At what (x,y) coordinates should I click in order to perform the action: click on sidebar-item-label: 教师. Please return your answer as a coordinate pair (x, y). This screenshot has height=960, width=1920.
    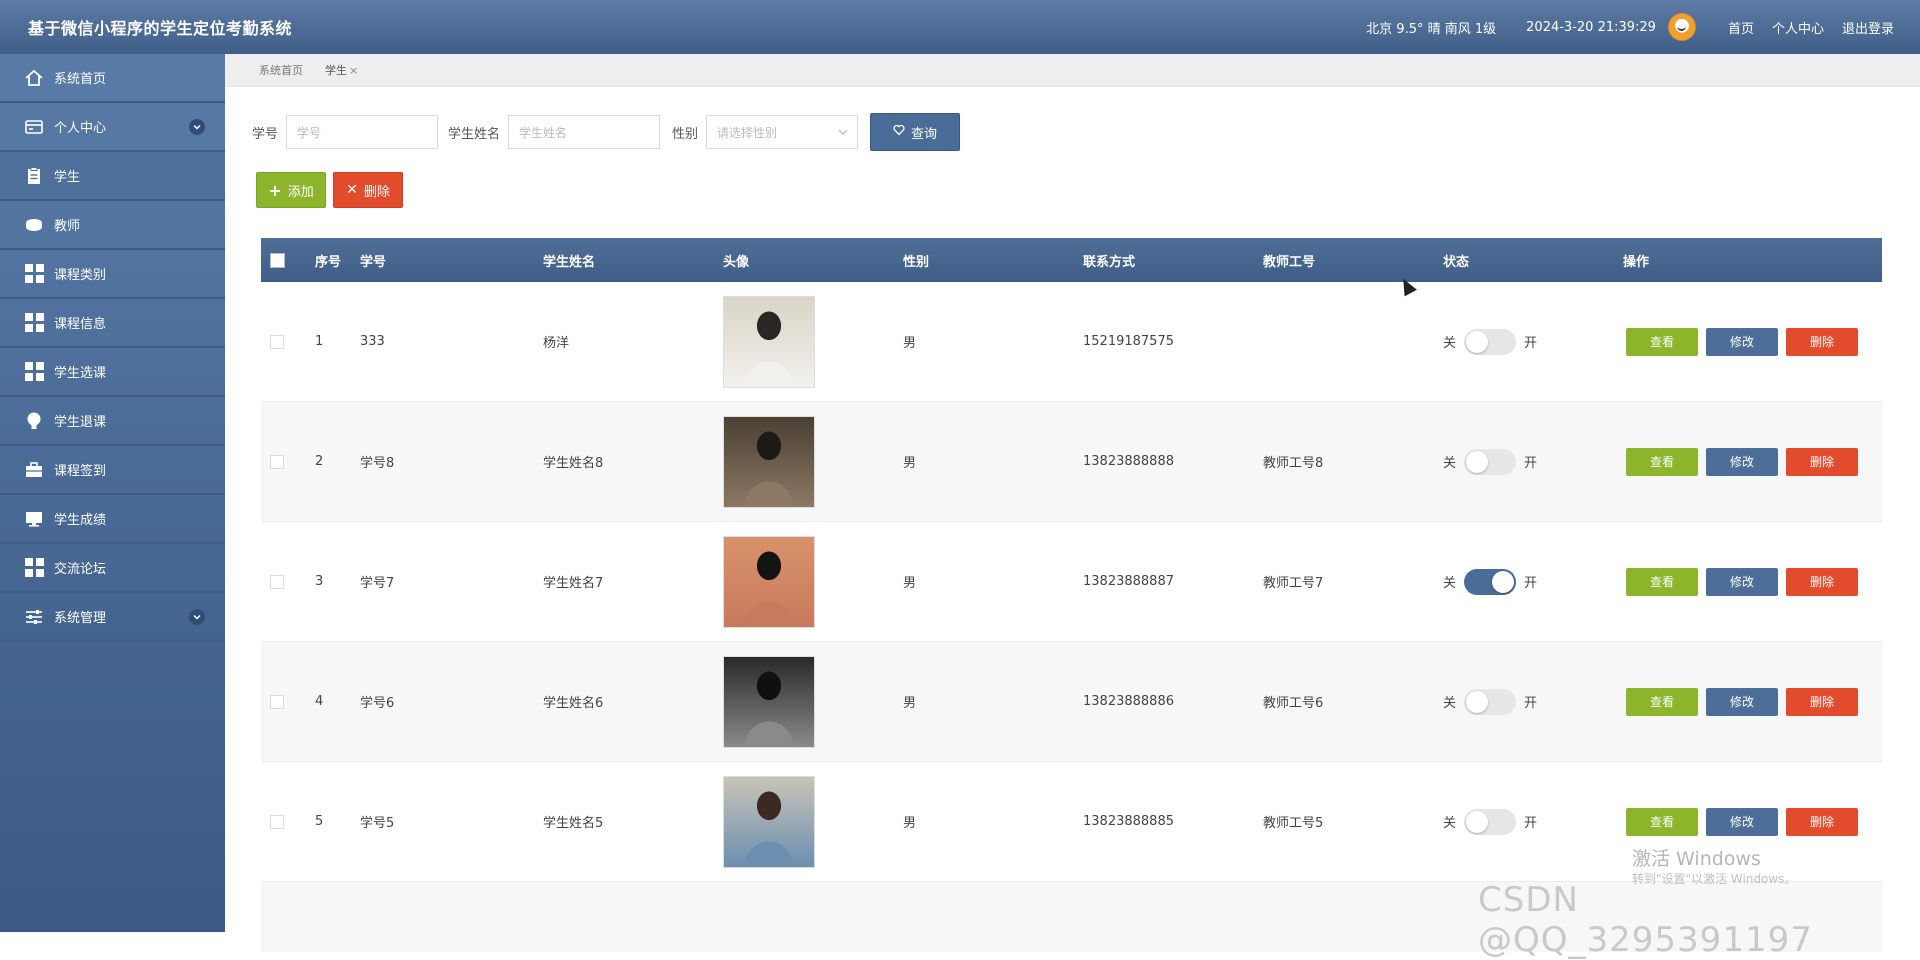
    Looking at the image, I should click on (67, 226).